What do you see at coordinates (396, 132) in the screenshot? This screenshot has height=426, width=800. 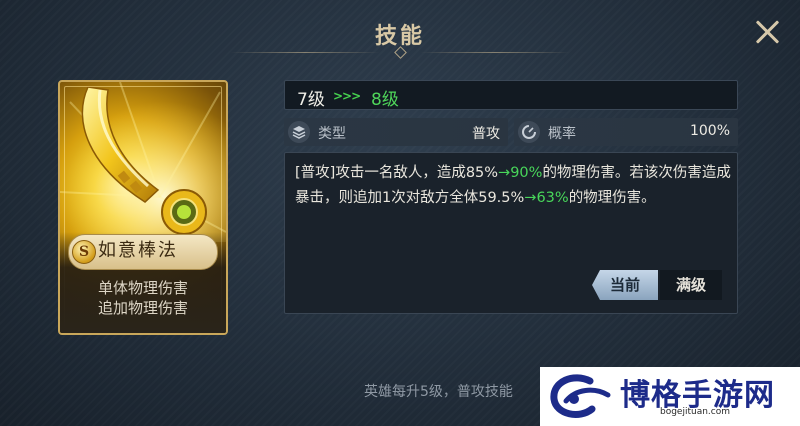 I see `stat-type-row: 类型 普攻` at bounding box center [396, 132].